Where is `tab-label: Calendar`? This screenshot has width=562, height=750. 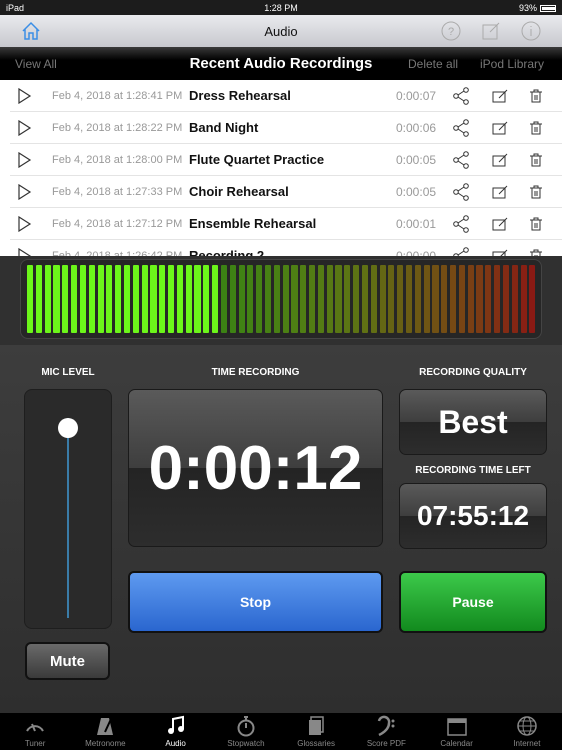 tab-label: Calendar is located at coordinates (456, 743).